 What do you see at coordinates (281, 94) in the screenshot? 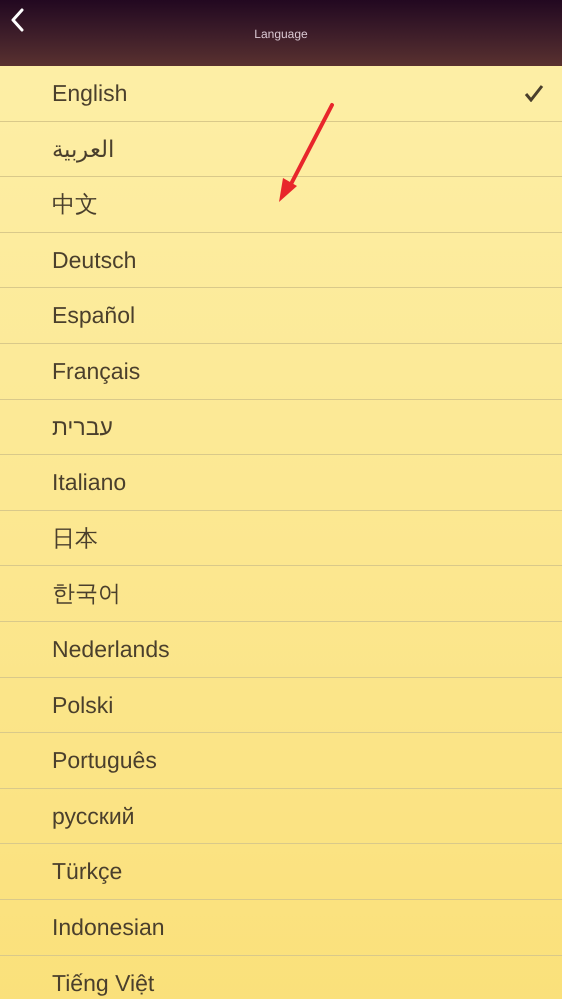
I see `language-option: English` at bounding box center [281, 94].